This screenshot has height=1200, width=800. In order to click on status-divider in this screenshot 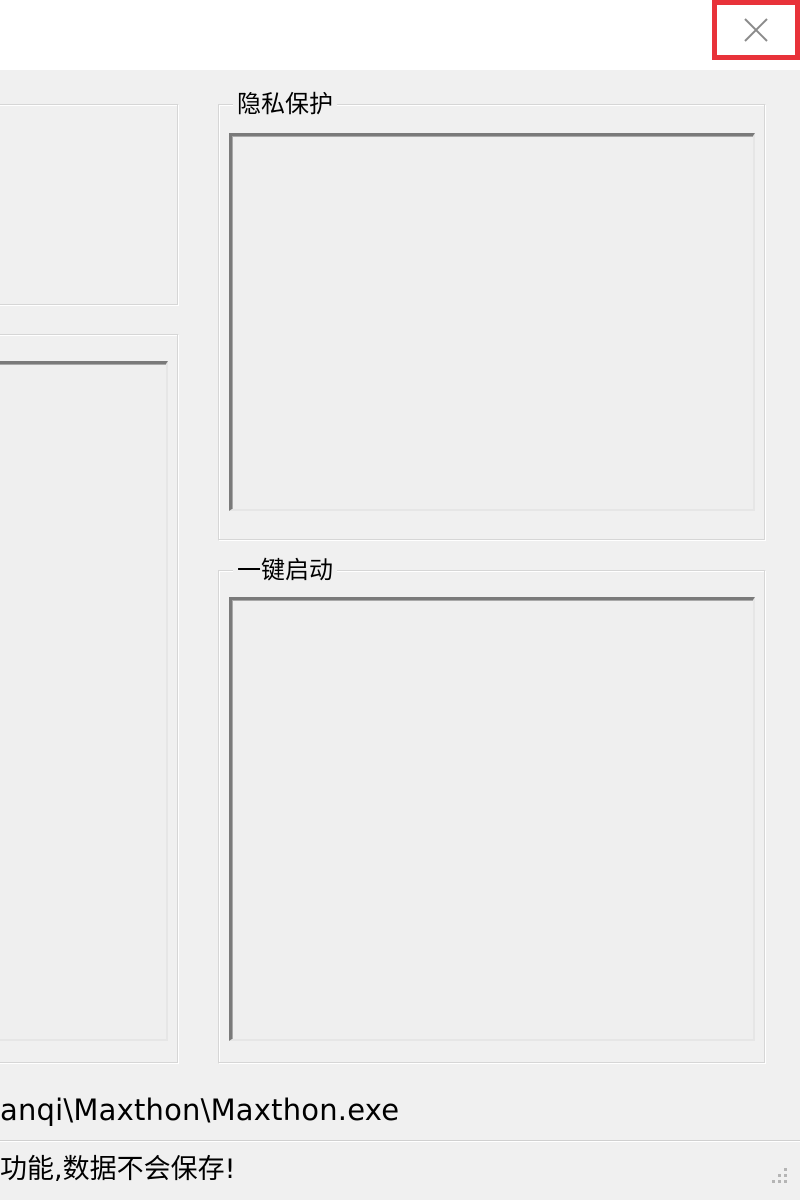, I will do `click(400, 1141)`.